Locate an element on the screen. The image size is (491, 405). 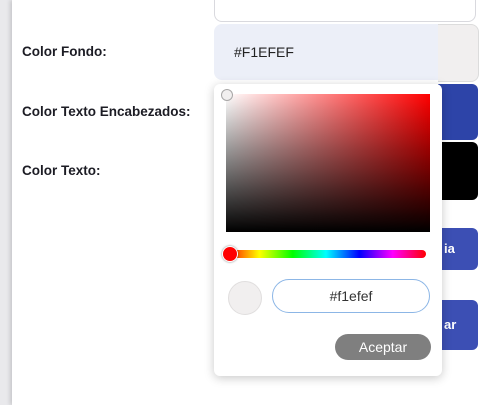
accept-button: Aceptar is located at coordinates (383, 347).